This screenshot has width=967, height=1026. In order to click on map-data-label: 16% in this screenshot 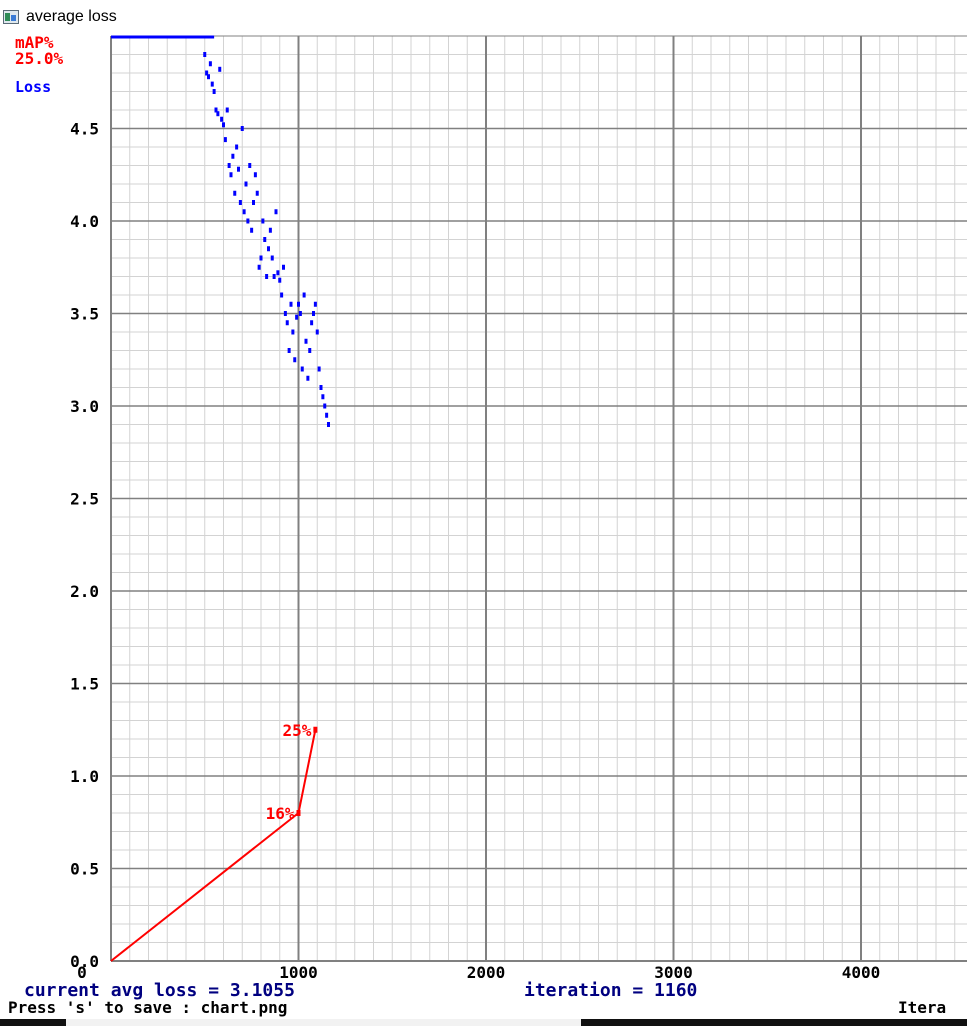, I will do `click(280, 813)`.